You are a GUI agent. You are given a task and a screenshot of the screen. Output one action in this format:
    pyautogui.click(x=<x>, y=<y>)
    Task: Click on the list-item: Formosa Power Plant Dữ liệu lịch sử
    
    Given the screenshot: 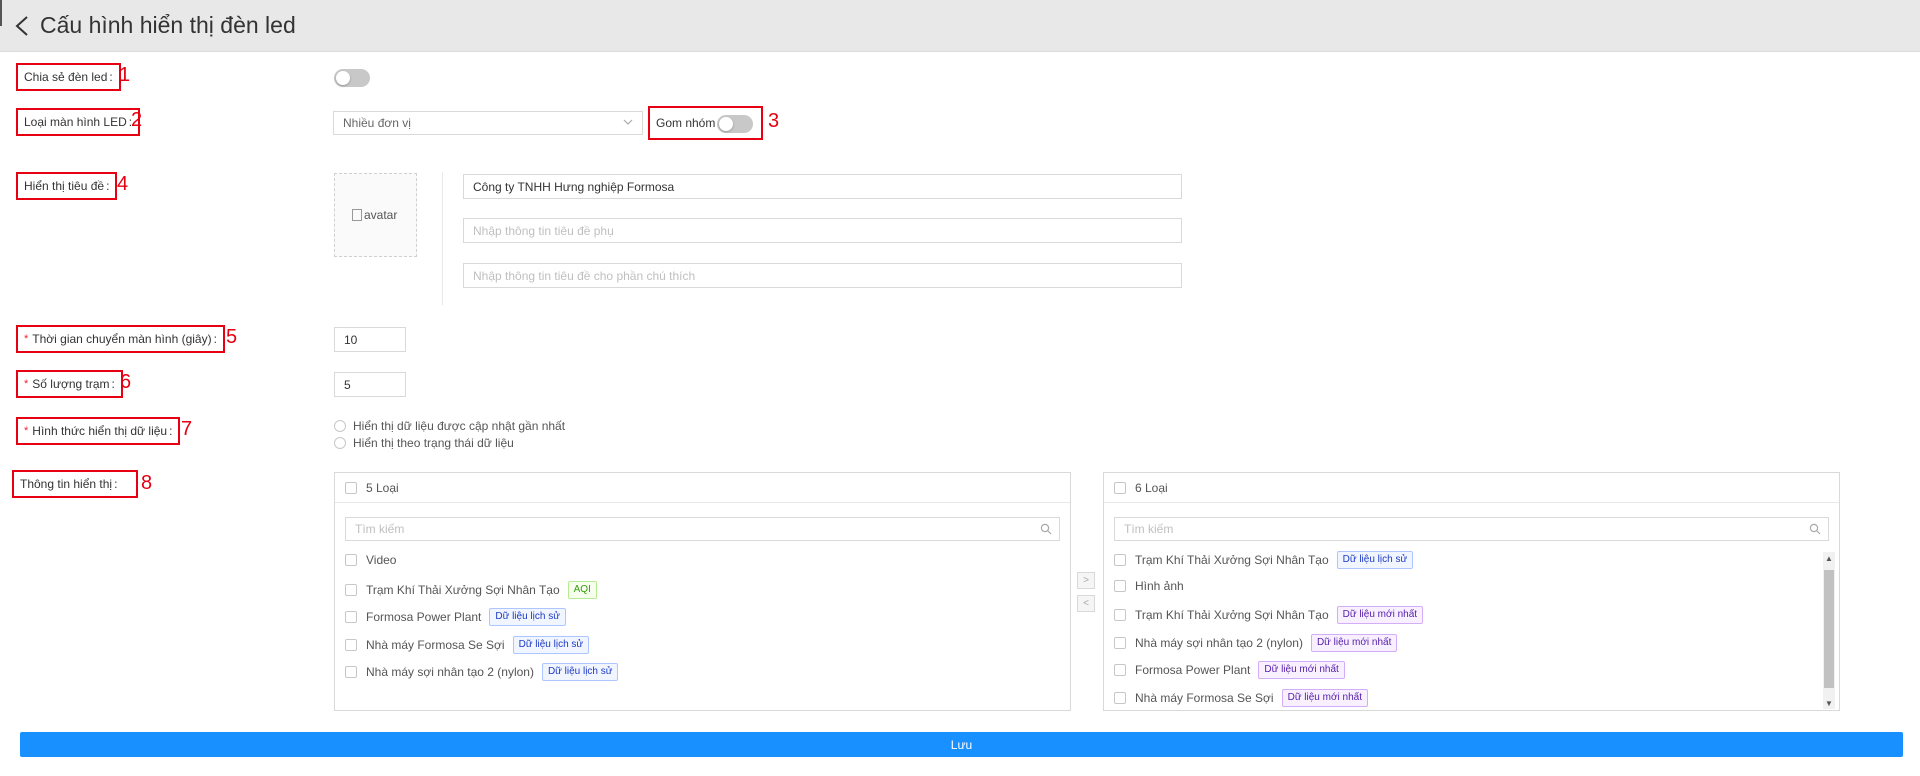 What is the action you would take?
    pyautogui.click(x=455, y=617)
    